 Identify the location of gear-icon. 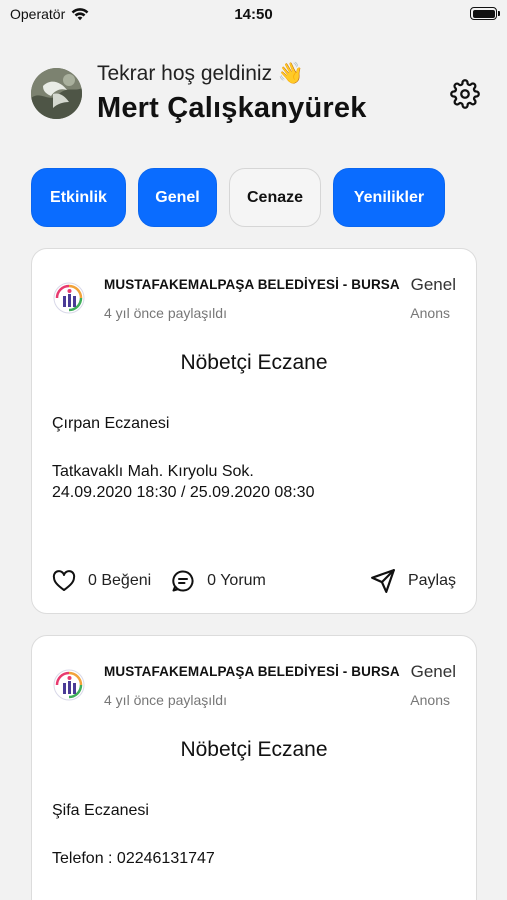
(465, 94).